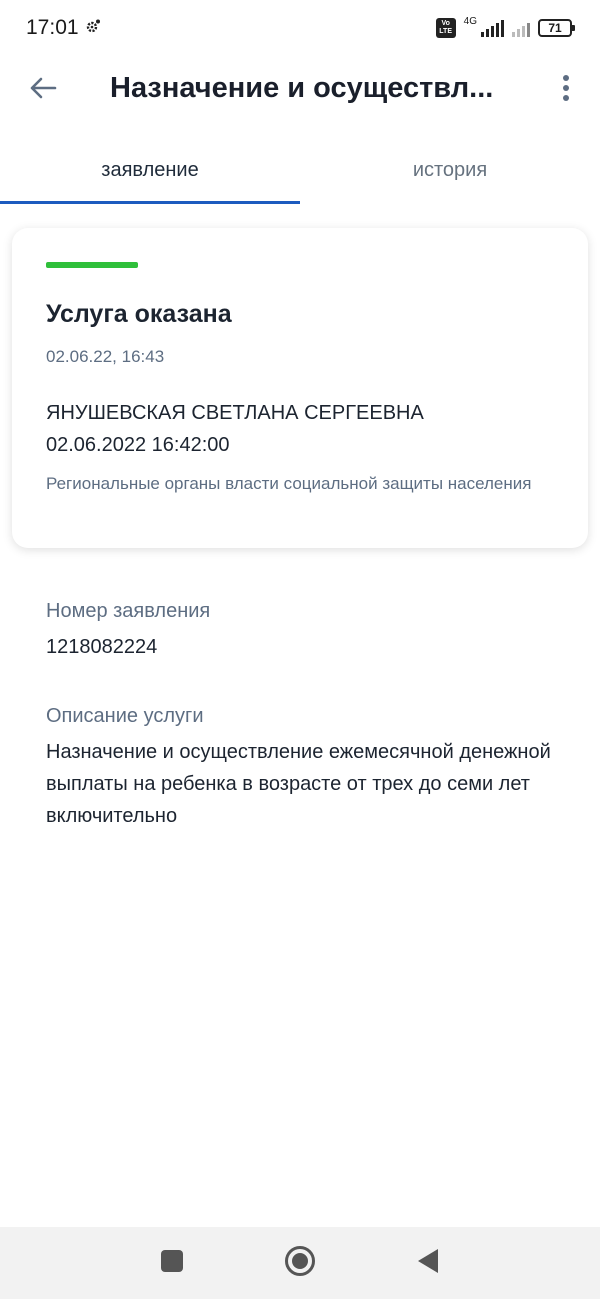 The height and width of the screenshot is (1299, 600). I want to click on triangle-back-icon, so click(428, 1260).